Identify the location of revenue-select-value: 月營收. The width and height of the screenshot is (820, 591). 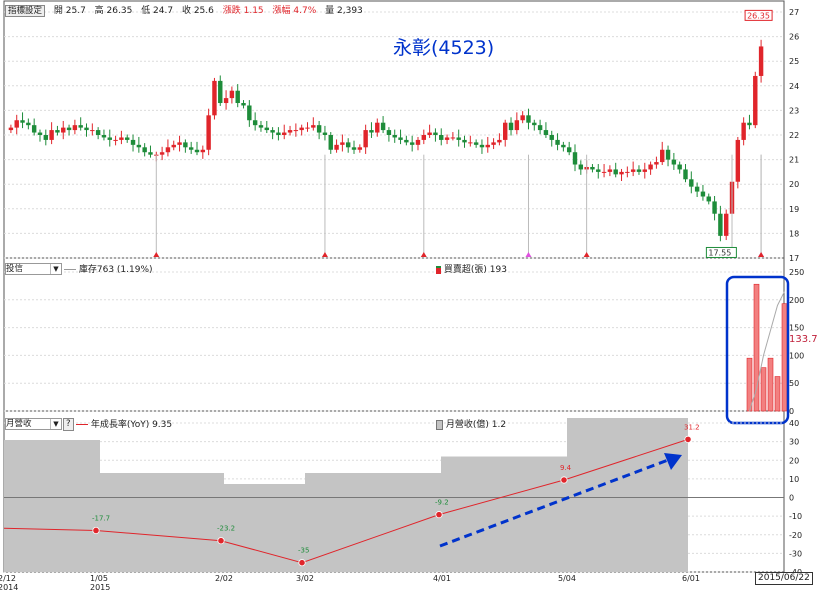
(19, 424).